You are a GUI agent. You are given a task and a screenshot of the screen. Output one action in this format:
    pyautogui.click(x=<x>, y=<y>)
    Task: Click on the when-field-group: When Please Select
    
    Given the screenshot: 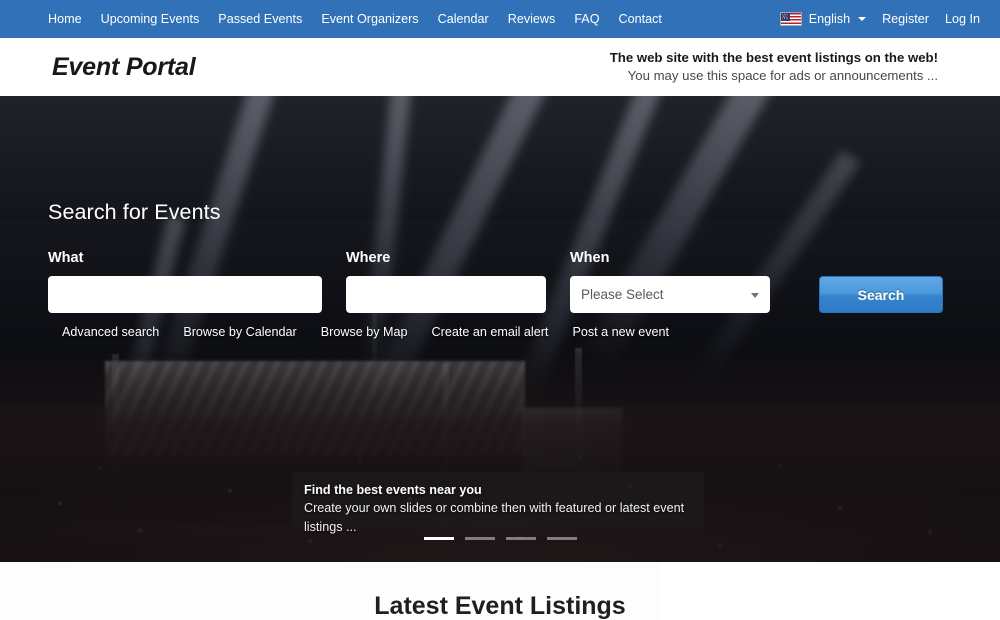 What is the action you would take?
    pyautogui.click(x=670, y=281)
    